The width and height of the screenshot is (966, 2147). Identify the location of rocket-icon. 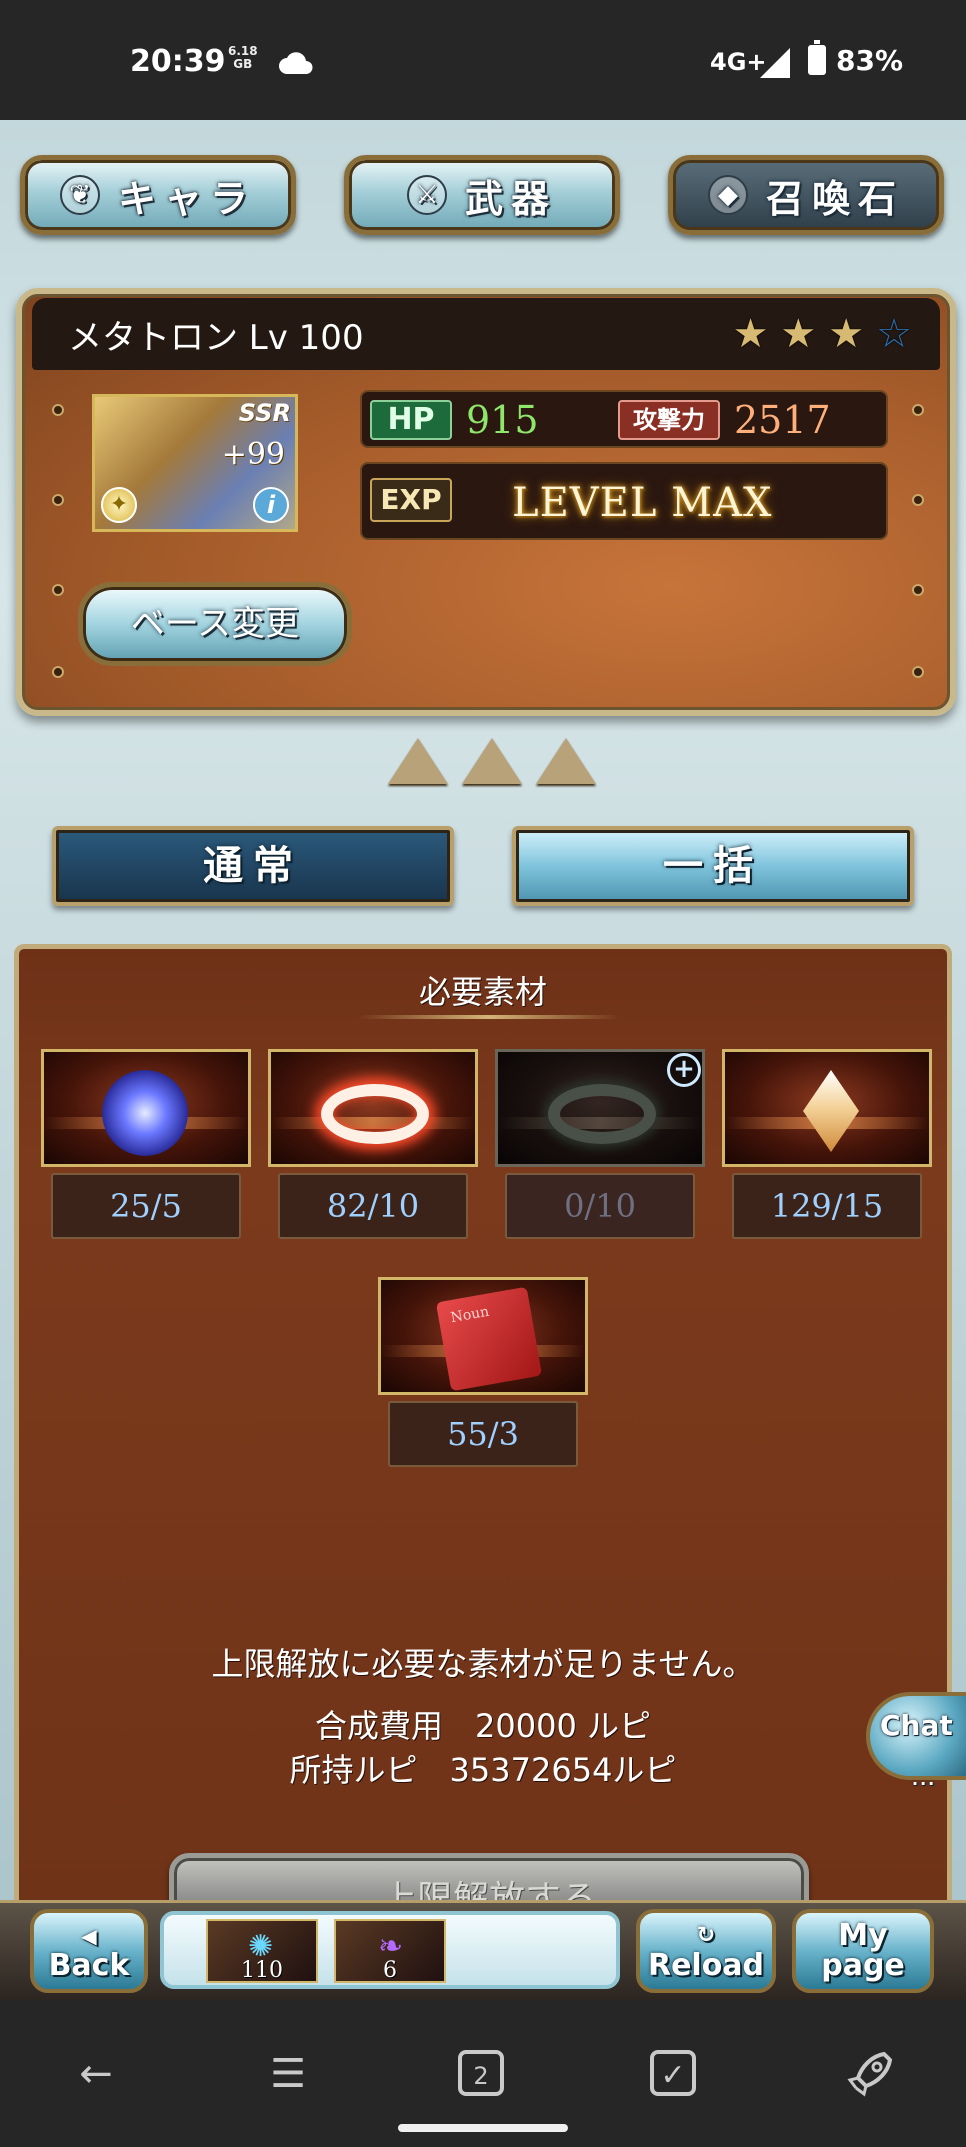
(870, 2074).